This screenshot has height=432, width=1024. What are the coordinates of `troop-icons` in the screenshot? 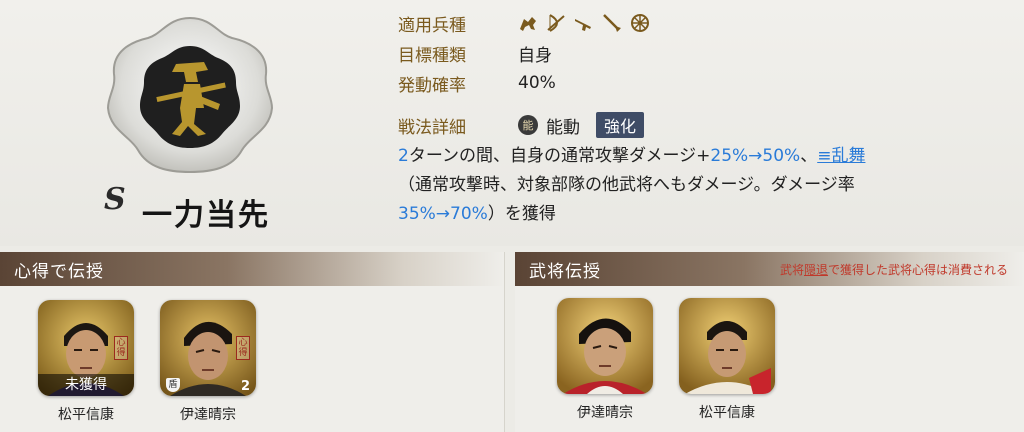 It's located at (584, 23).